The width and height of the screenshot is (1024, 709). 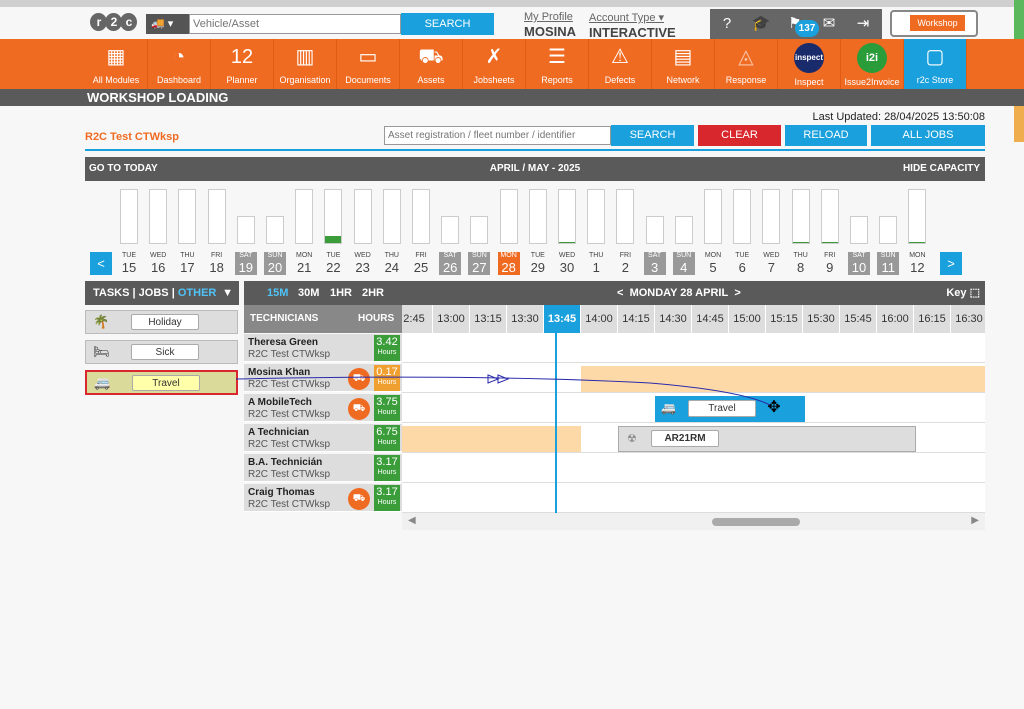 What do you see at coordinates (975, 520) in the screenshot?
I see `scroll-right-arrow: ▶` at bounding box center [975, 520].